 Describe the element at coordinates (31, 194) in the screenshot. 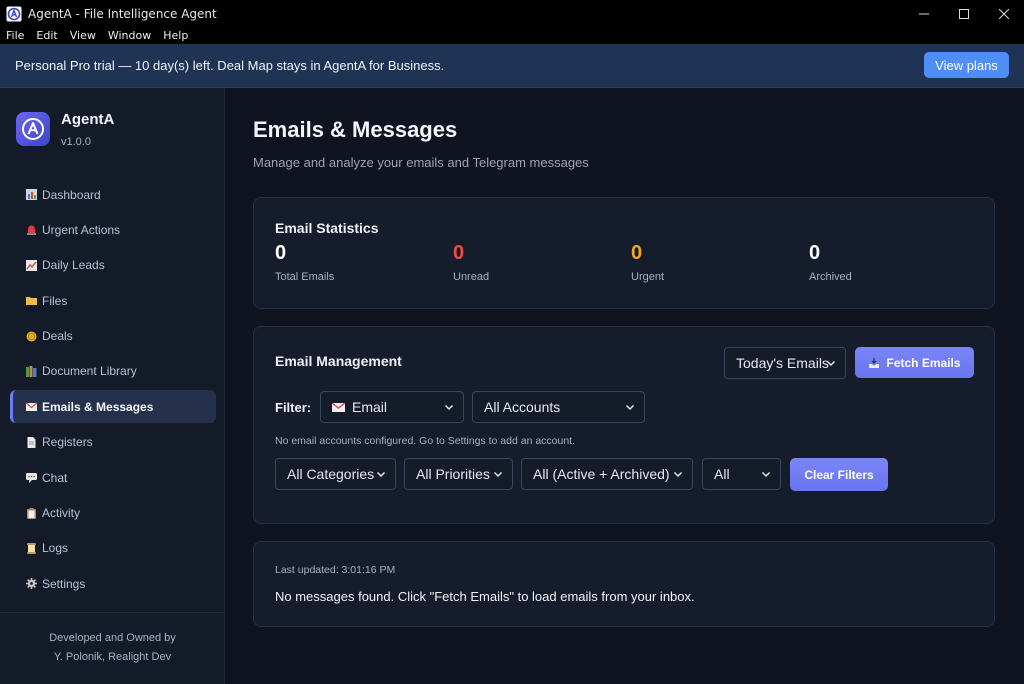

I see `chart-icon` at that location.